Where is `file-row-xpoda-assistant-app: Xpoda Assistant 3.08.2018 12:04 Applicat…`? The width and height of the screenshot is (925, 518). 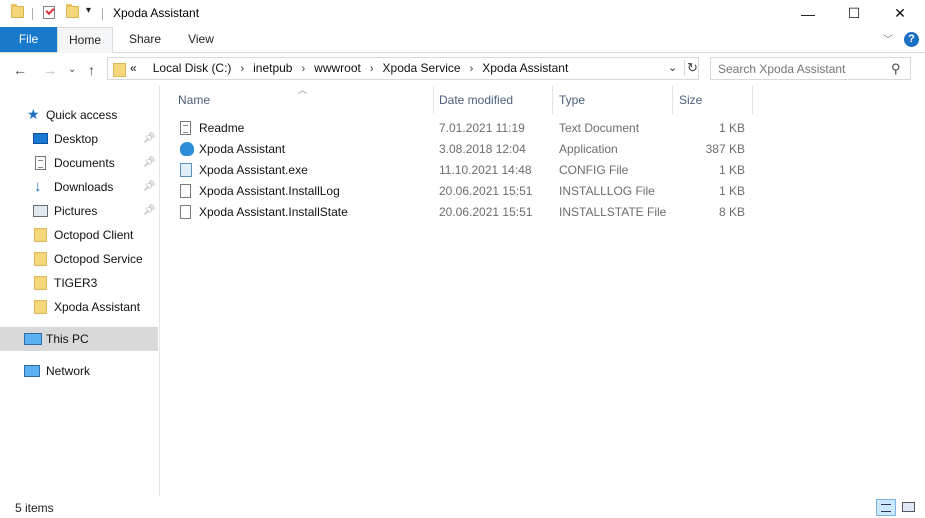
file-row-xpoda-assistant-app: Xpoda Assistant 3.08.2018 12:04 Applicat… is located at coordinates (464, 149).